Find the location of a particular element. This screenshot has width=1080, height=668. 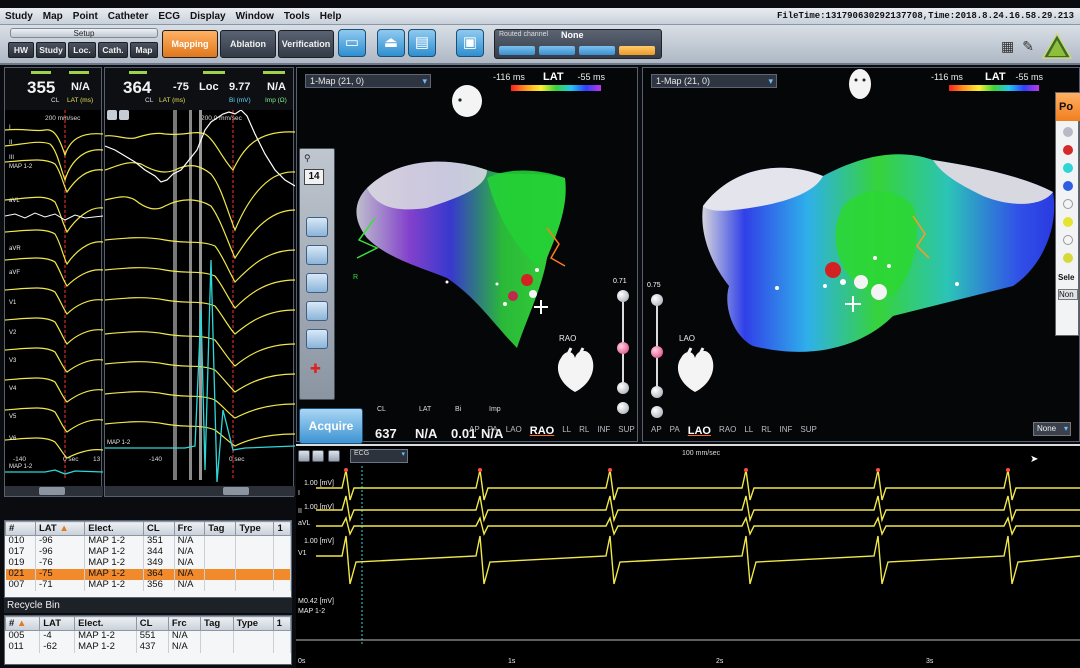

menu-point: Point is located at coordinates (85, 16).